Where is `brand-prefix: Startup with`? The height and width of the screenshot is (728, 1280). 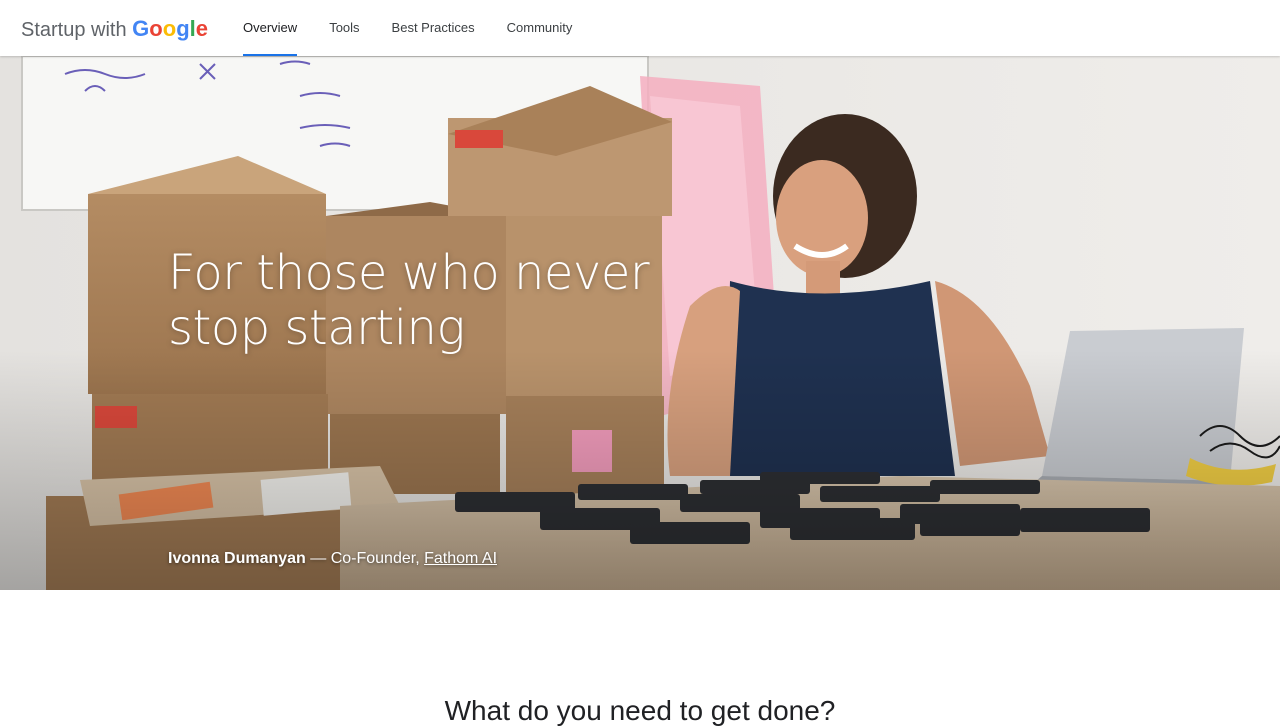 brand-prefix: Startup with is located at coordinates (77, 30).